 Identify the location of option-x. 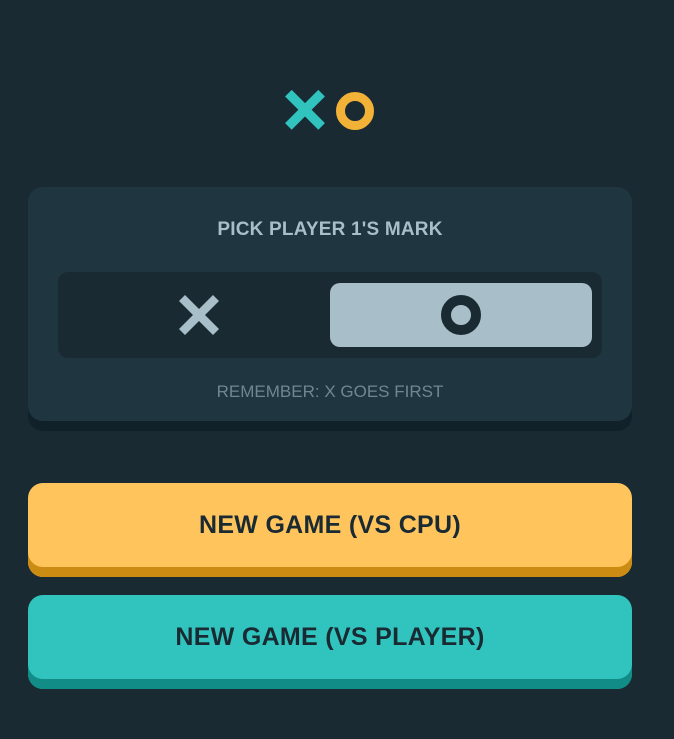
(199, 315).